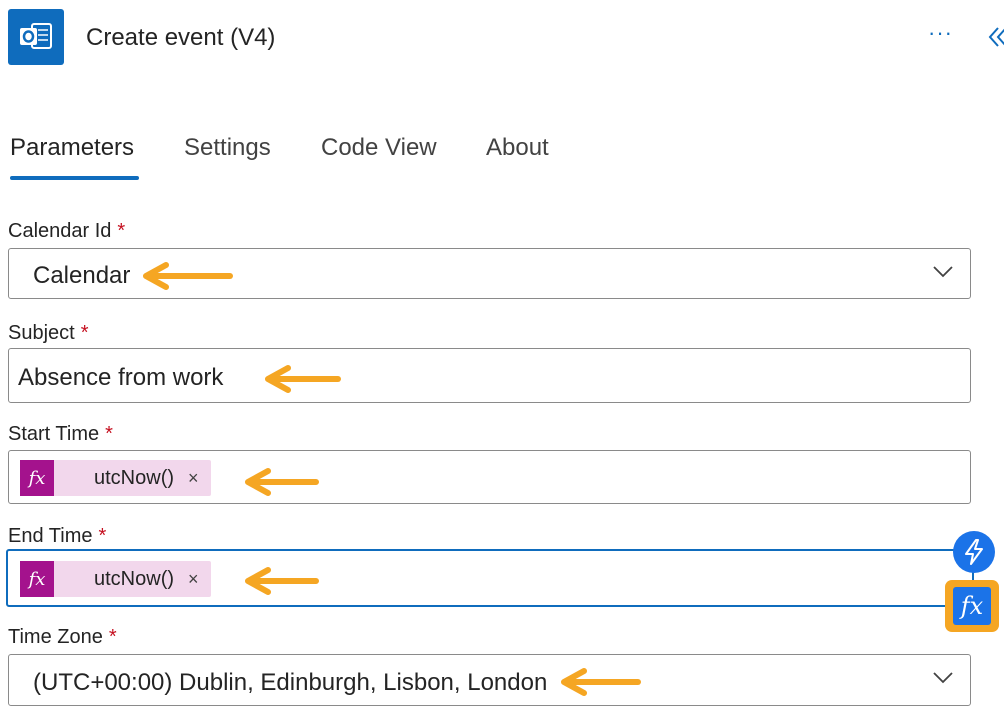  Describe the element at coordinates (940, 33) in the screenshot. I see `more-options-button: ···` at that location.